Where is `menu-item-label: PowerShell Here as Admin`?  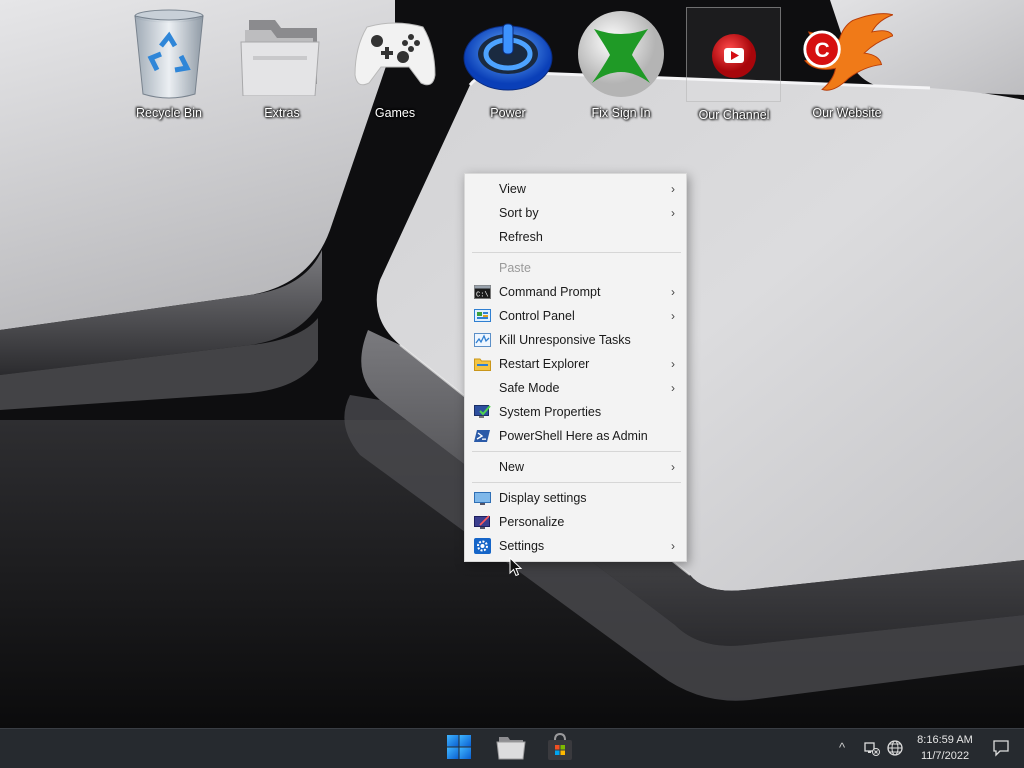 menu-item-label: PowerShell Here as Admin is located at coordinates (573, 436).